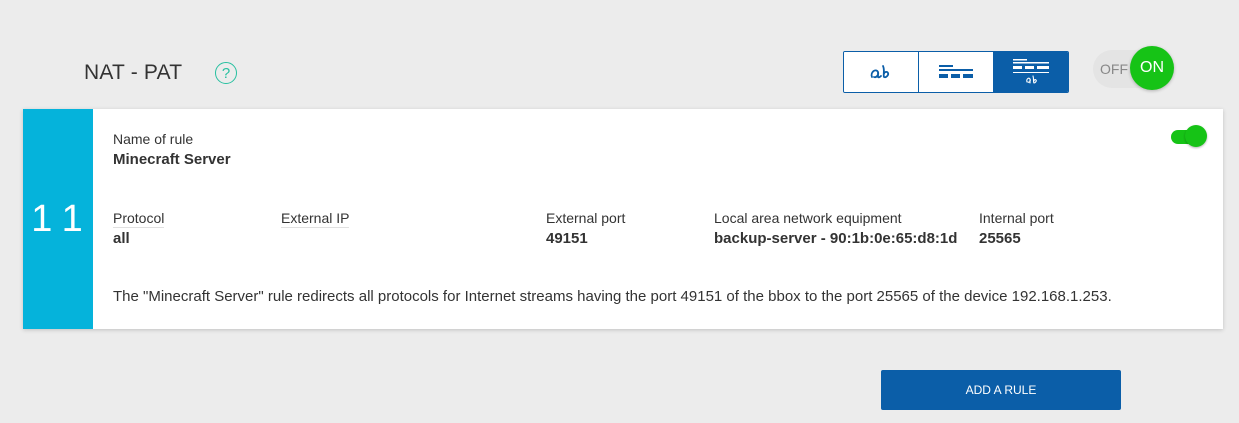  Describe the element at coordinates (139, 219) in the screenshot. I see `protocol-label: Protocol` at that location.